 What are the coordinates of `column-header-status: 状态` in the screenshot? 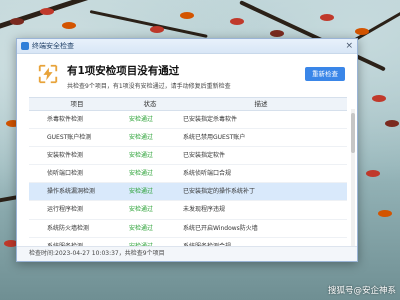 It's located at (150, 104).